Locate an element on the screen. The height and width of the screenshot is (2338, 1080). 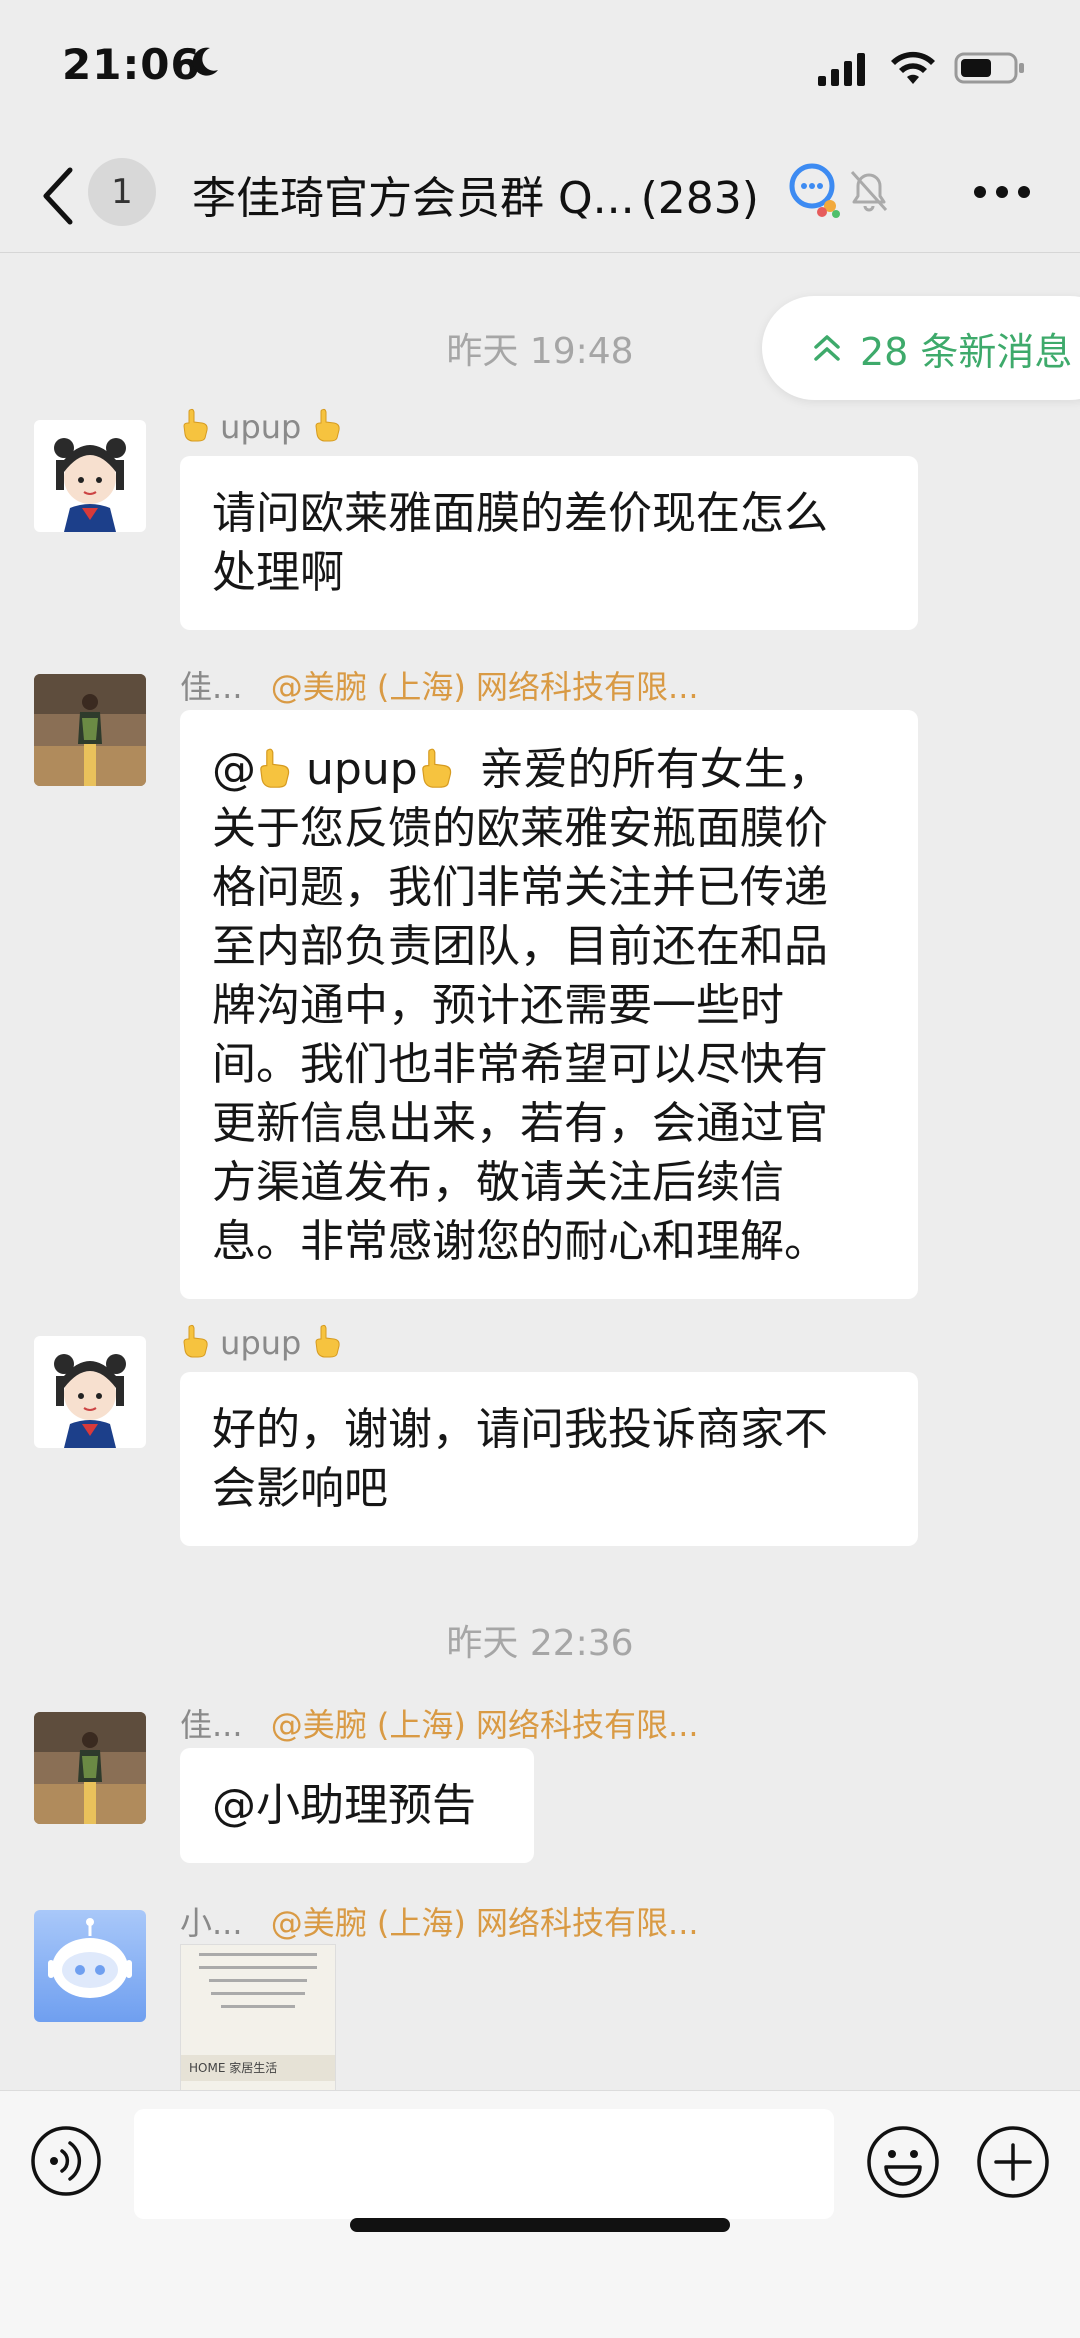
status-time: 21:06 is located at coordinates (131, 64).